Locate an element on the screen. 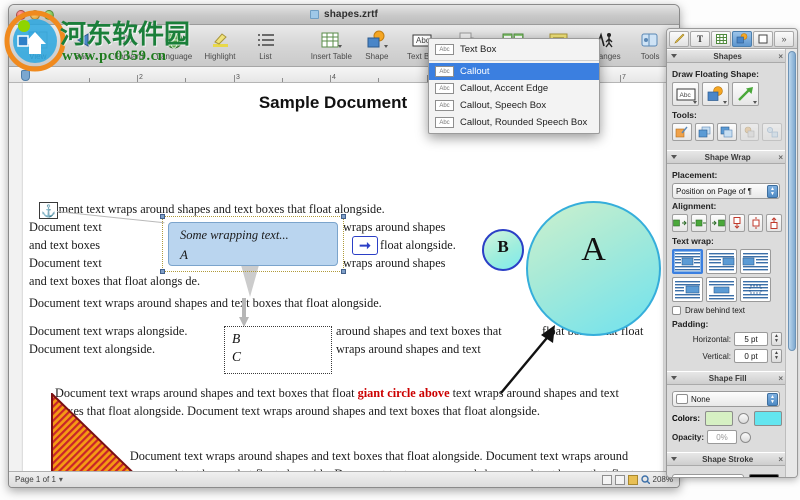 Image resolution: width=800 pixels, height=500 pixels. draw-textbox-button: Abc is located at coordinates (685, 94).